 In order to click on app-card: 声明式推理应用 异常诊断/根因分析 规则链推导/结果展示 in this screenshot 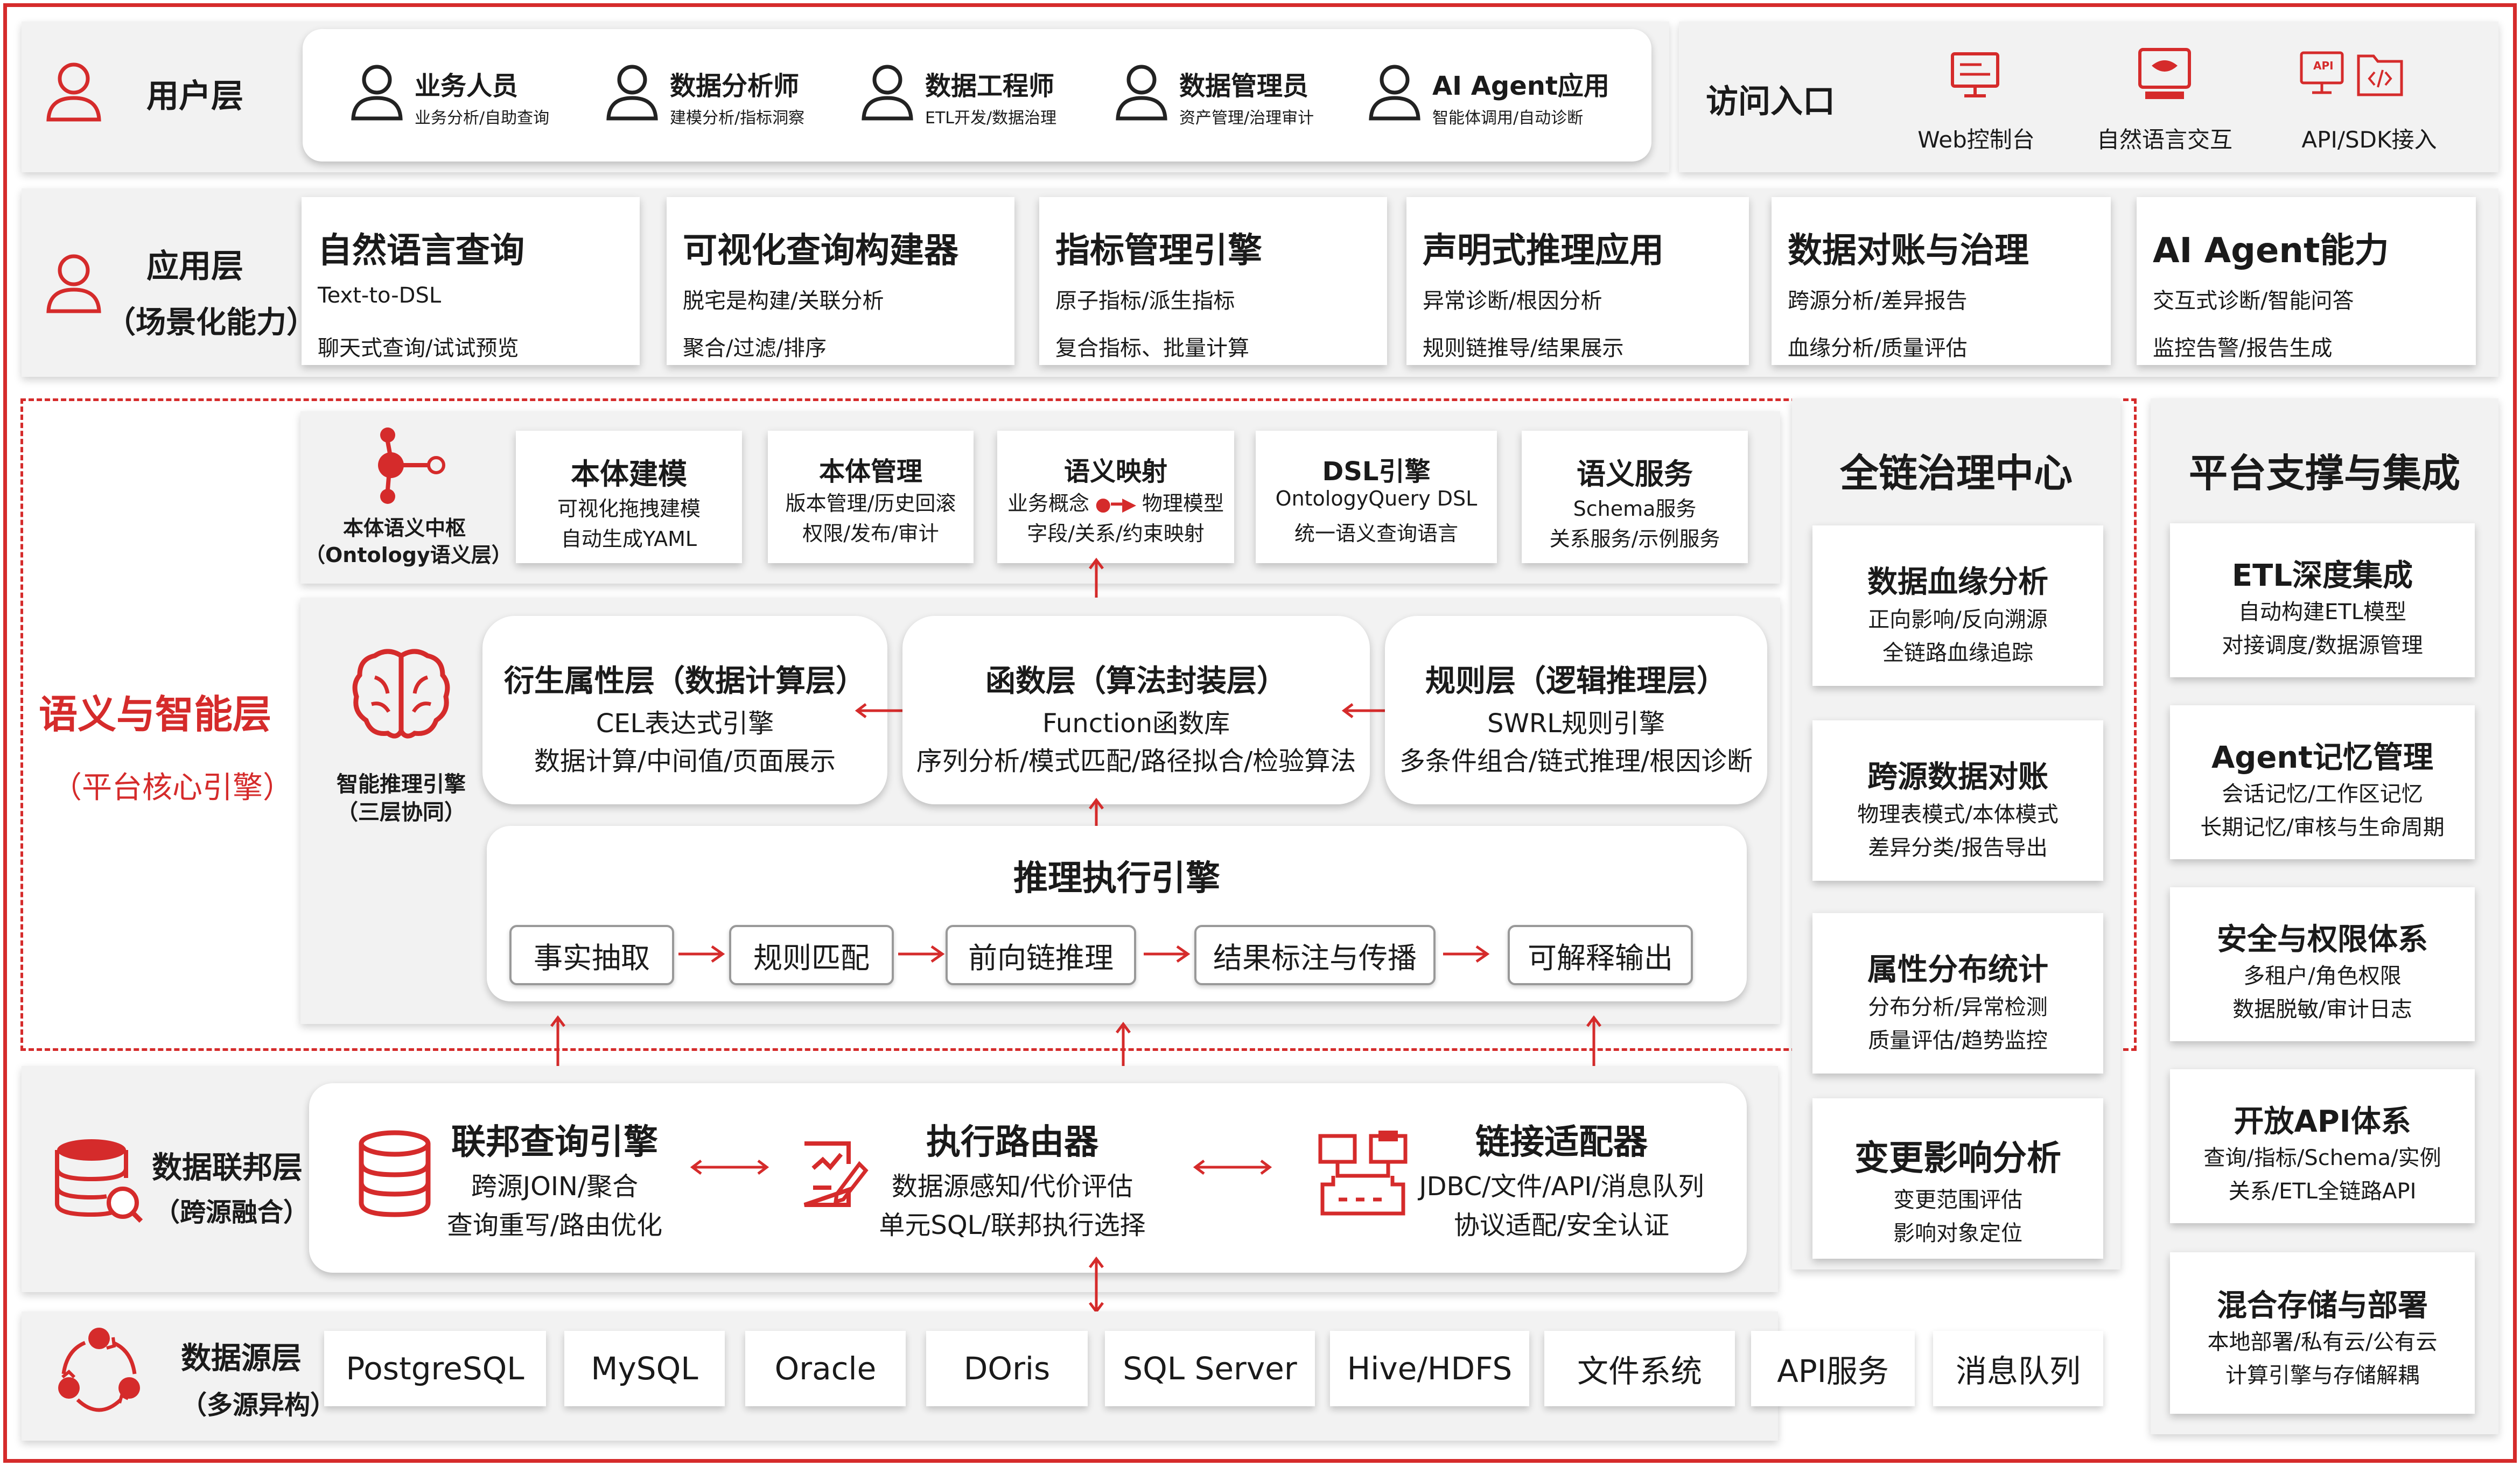, I will do `click(1577, 281)`.